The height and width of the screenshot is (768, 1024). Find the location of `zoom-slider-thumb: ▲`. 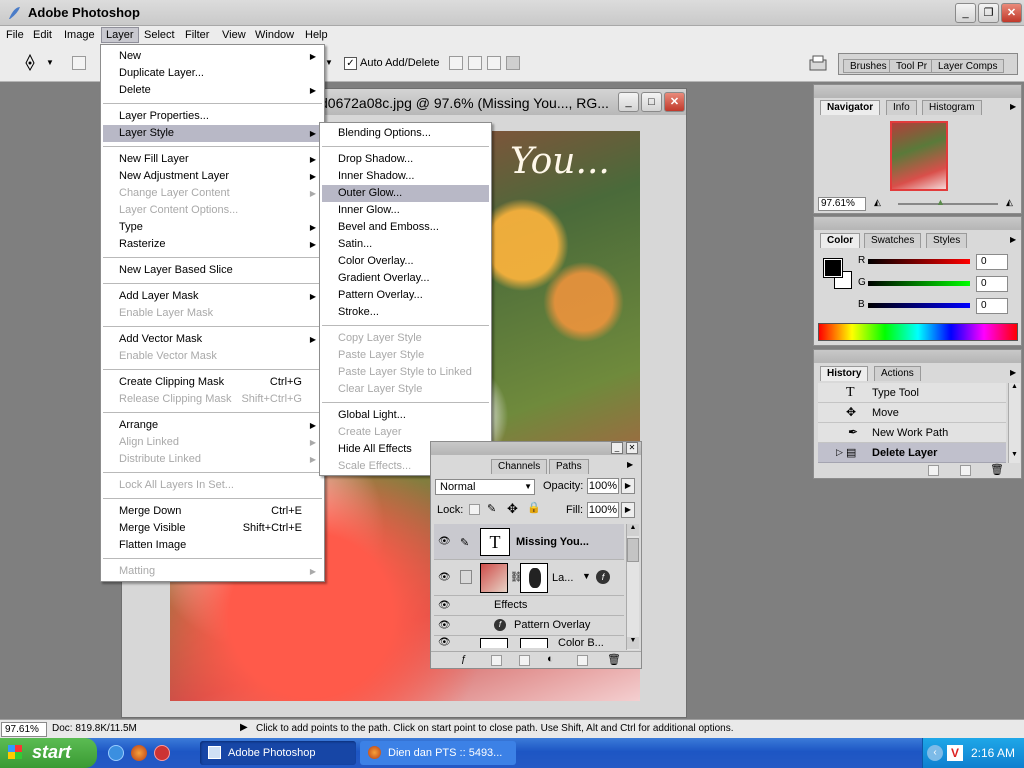

zoom-slider-thumb: ▲ is located at coordinates (940, 202).